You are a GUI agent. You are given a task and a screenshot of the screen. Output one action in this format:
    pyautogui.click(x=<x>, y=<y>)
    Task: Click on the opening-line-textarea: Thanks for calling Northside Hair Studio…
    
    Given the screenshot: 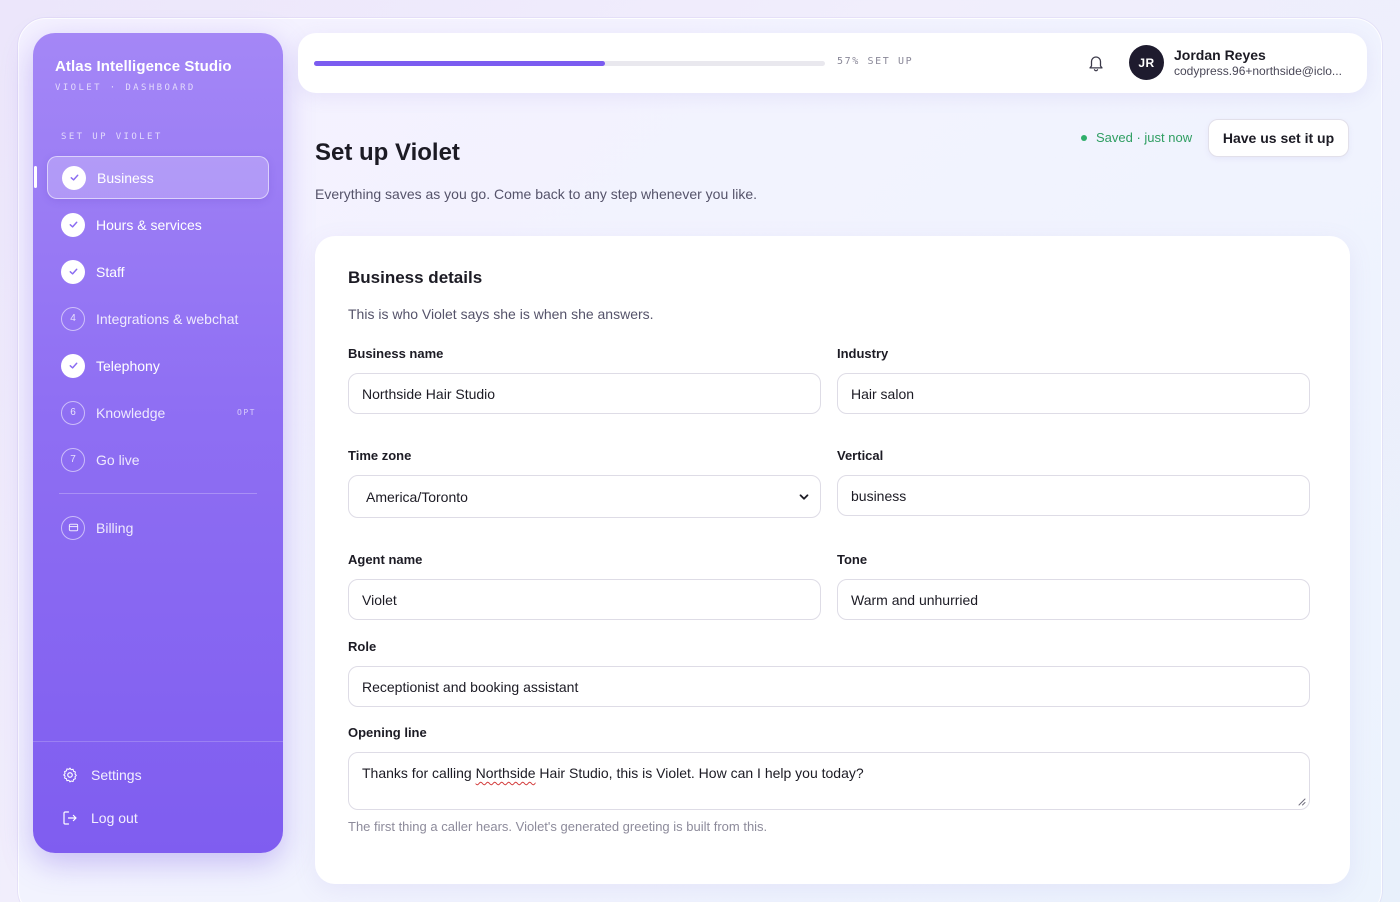 What is the action you would take?
    pyautogui.click(x=829, y=781)
    